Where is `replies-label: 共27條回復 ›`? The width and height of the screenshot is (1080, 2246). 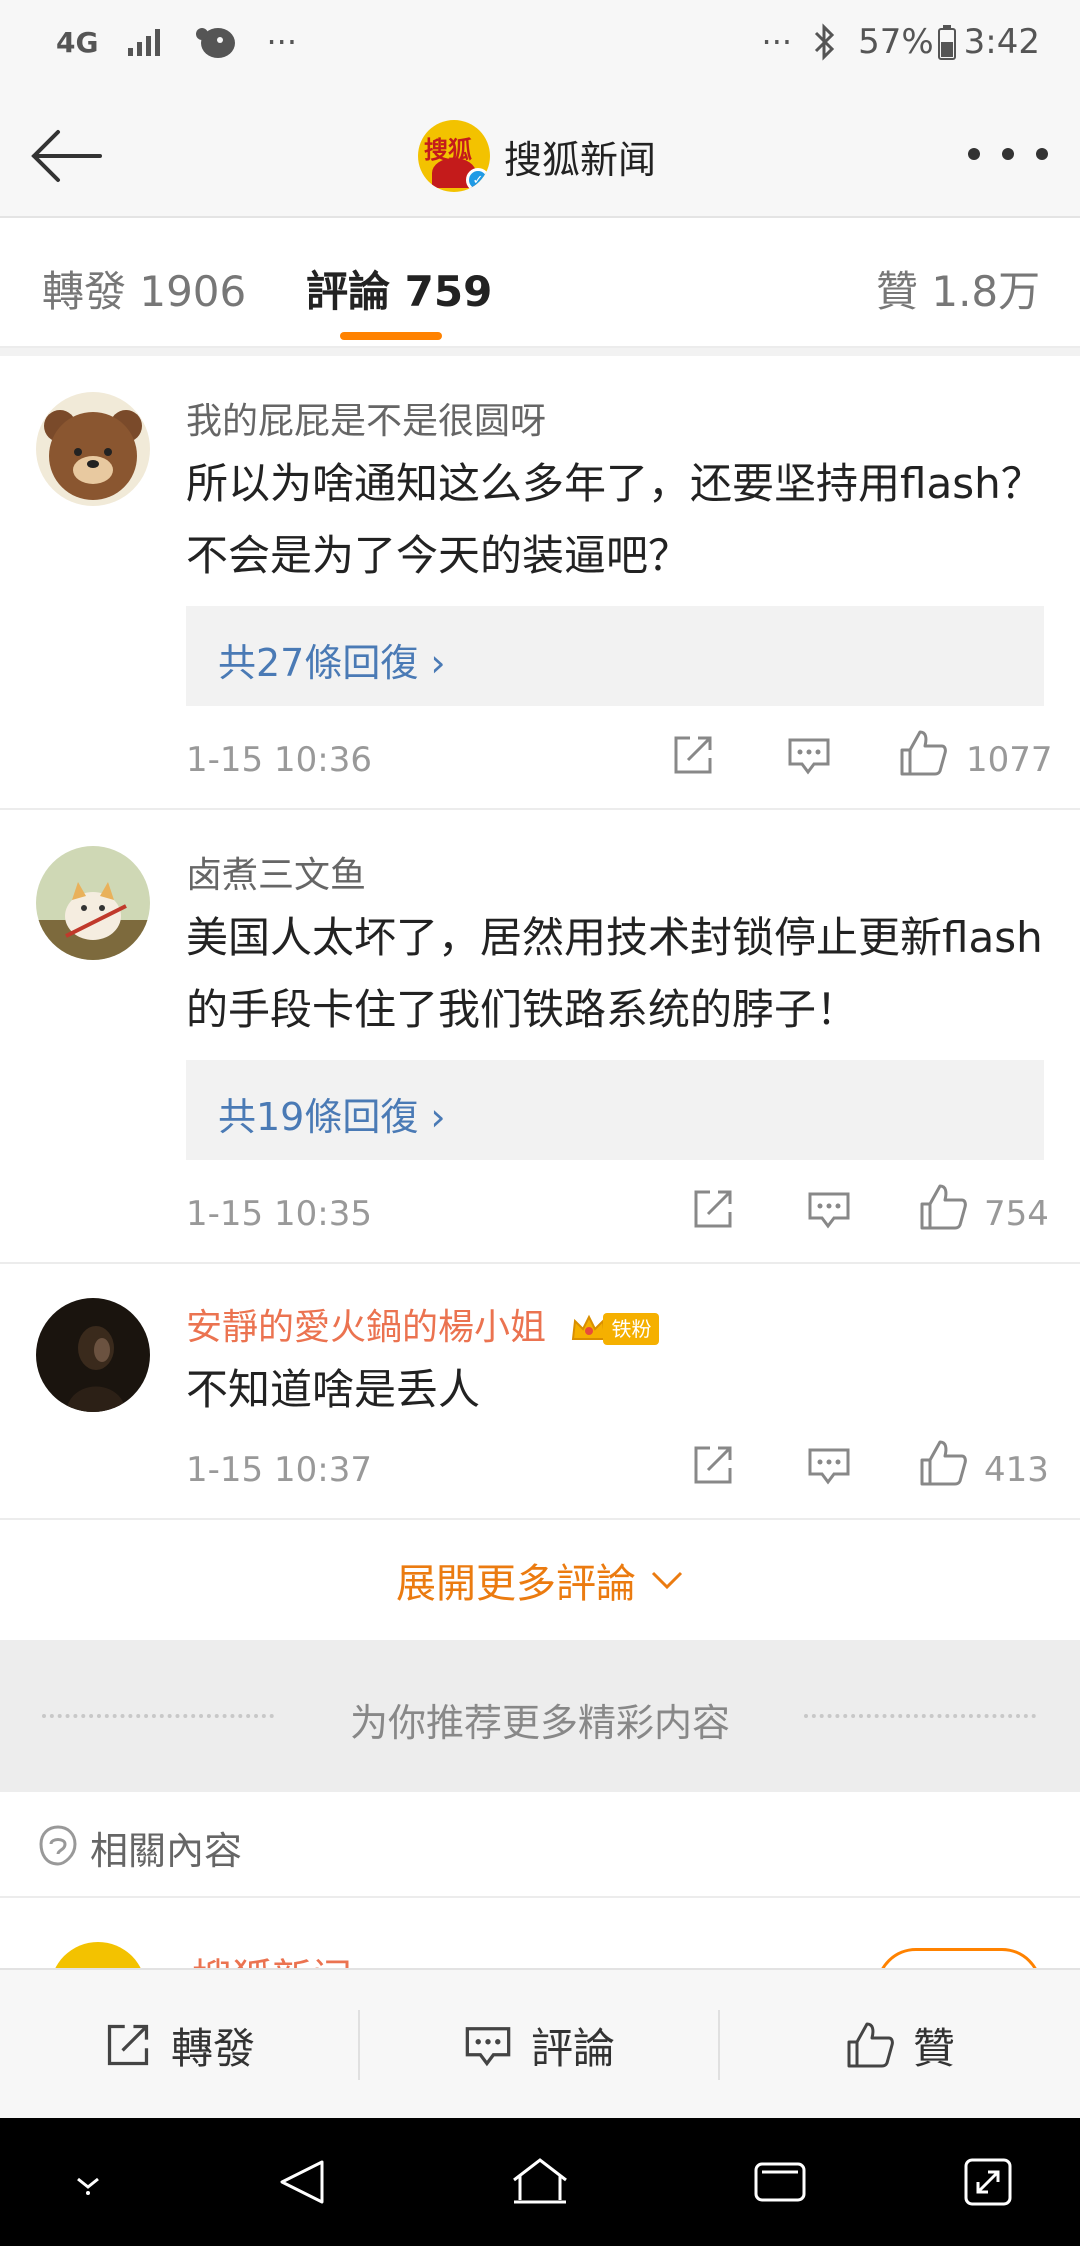
replies-label: 共27條回復 › is located at coordinates (332, 663).